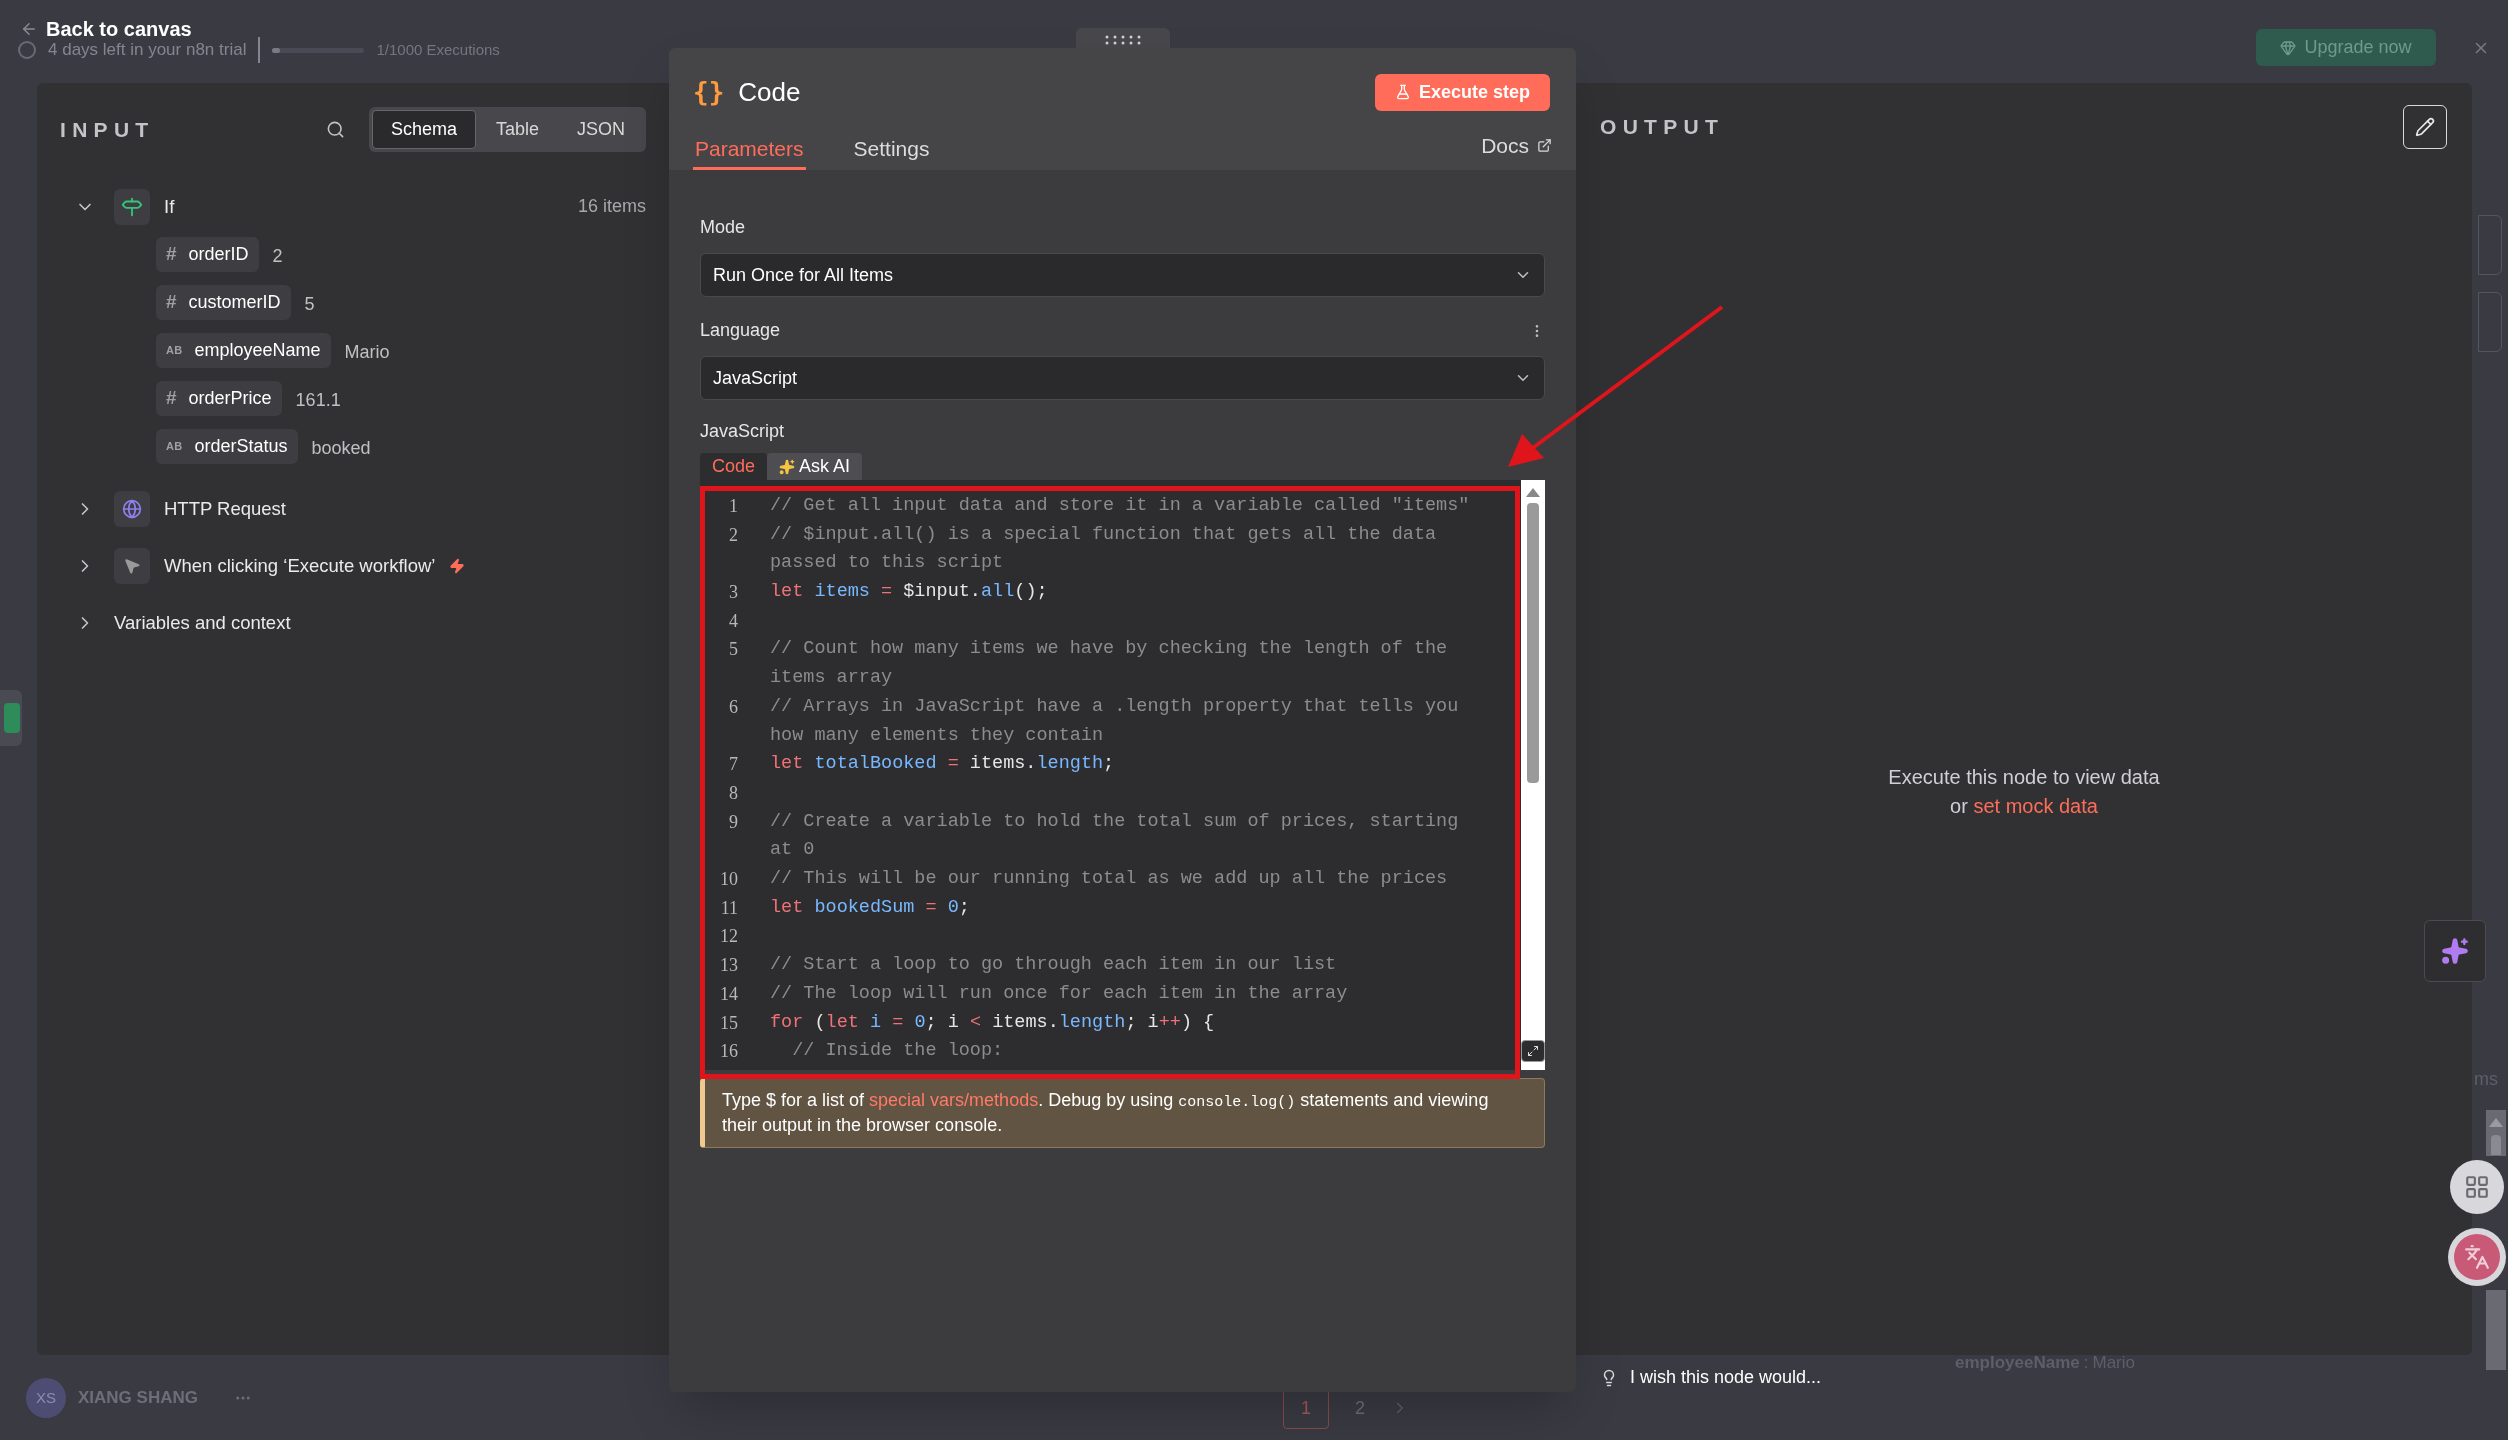 This screenshot has width=2508, height=1440. Describe the element at coordinates (611, 206) in the screenshot. I see `item-count: 16 items` at that location.